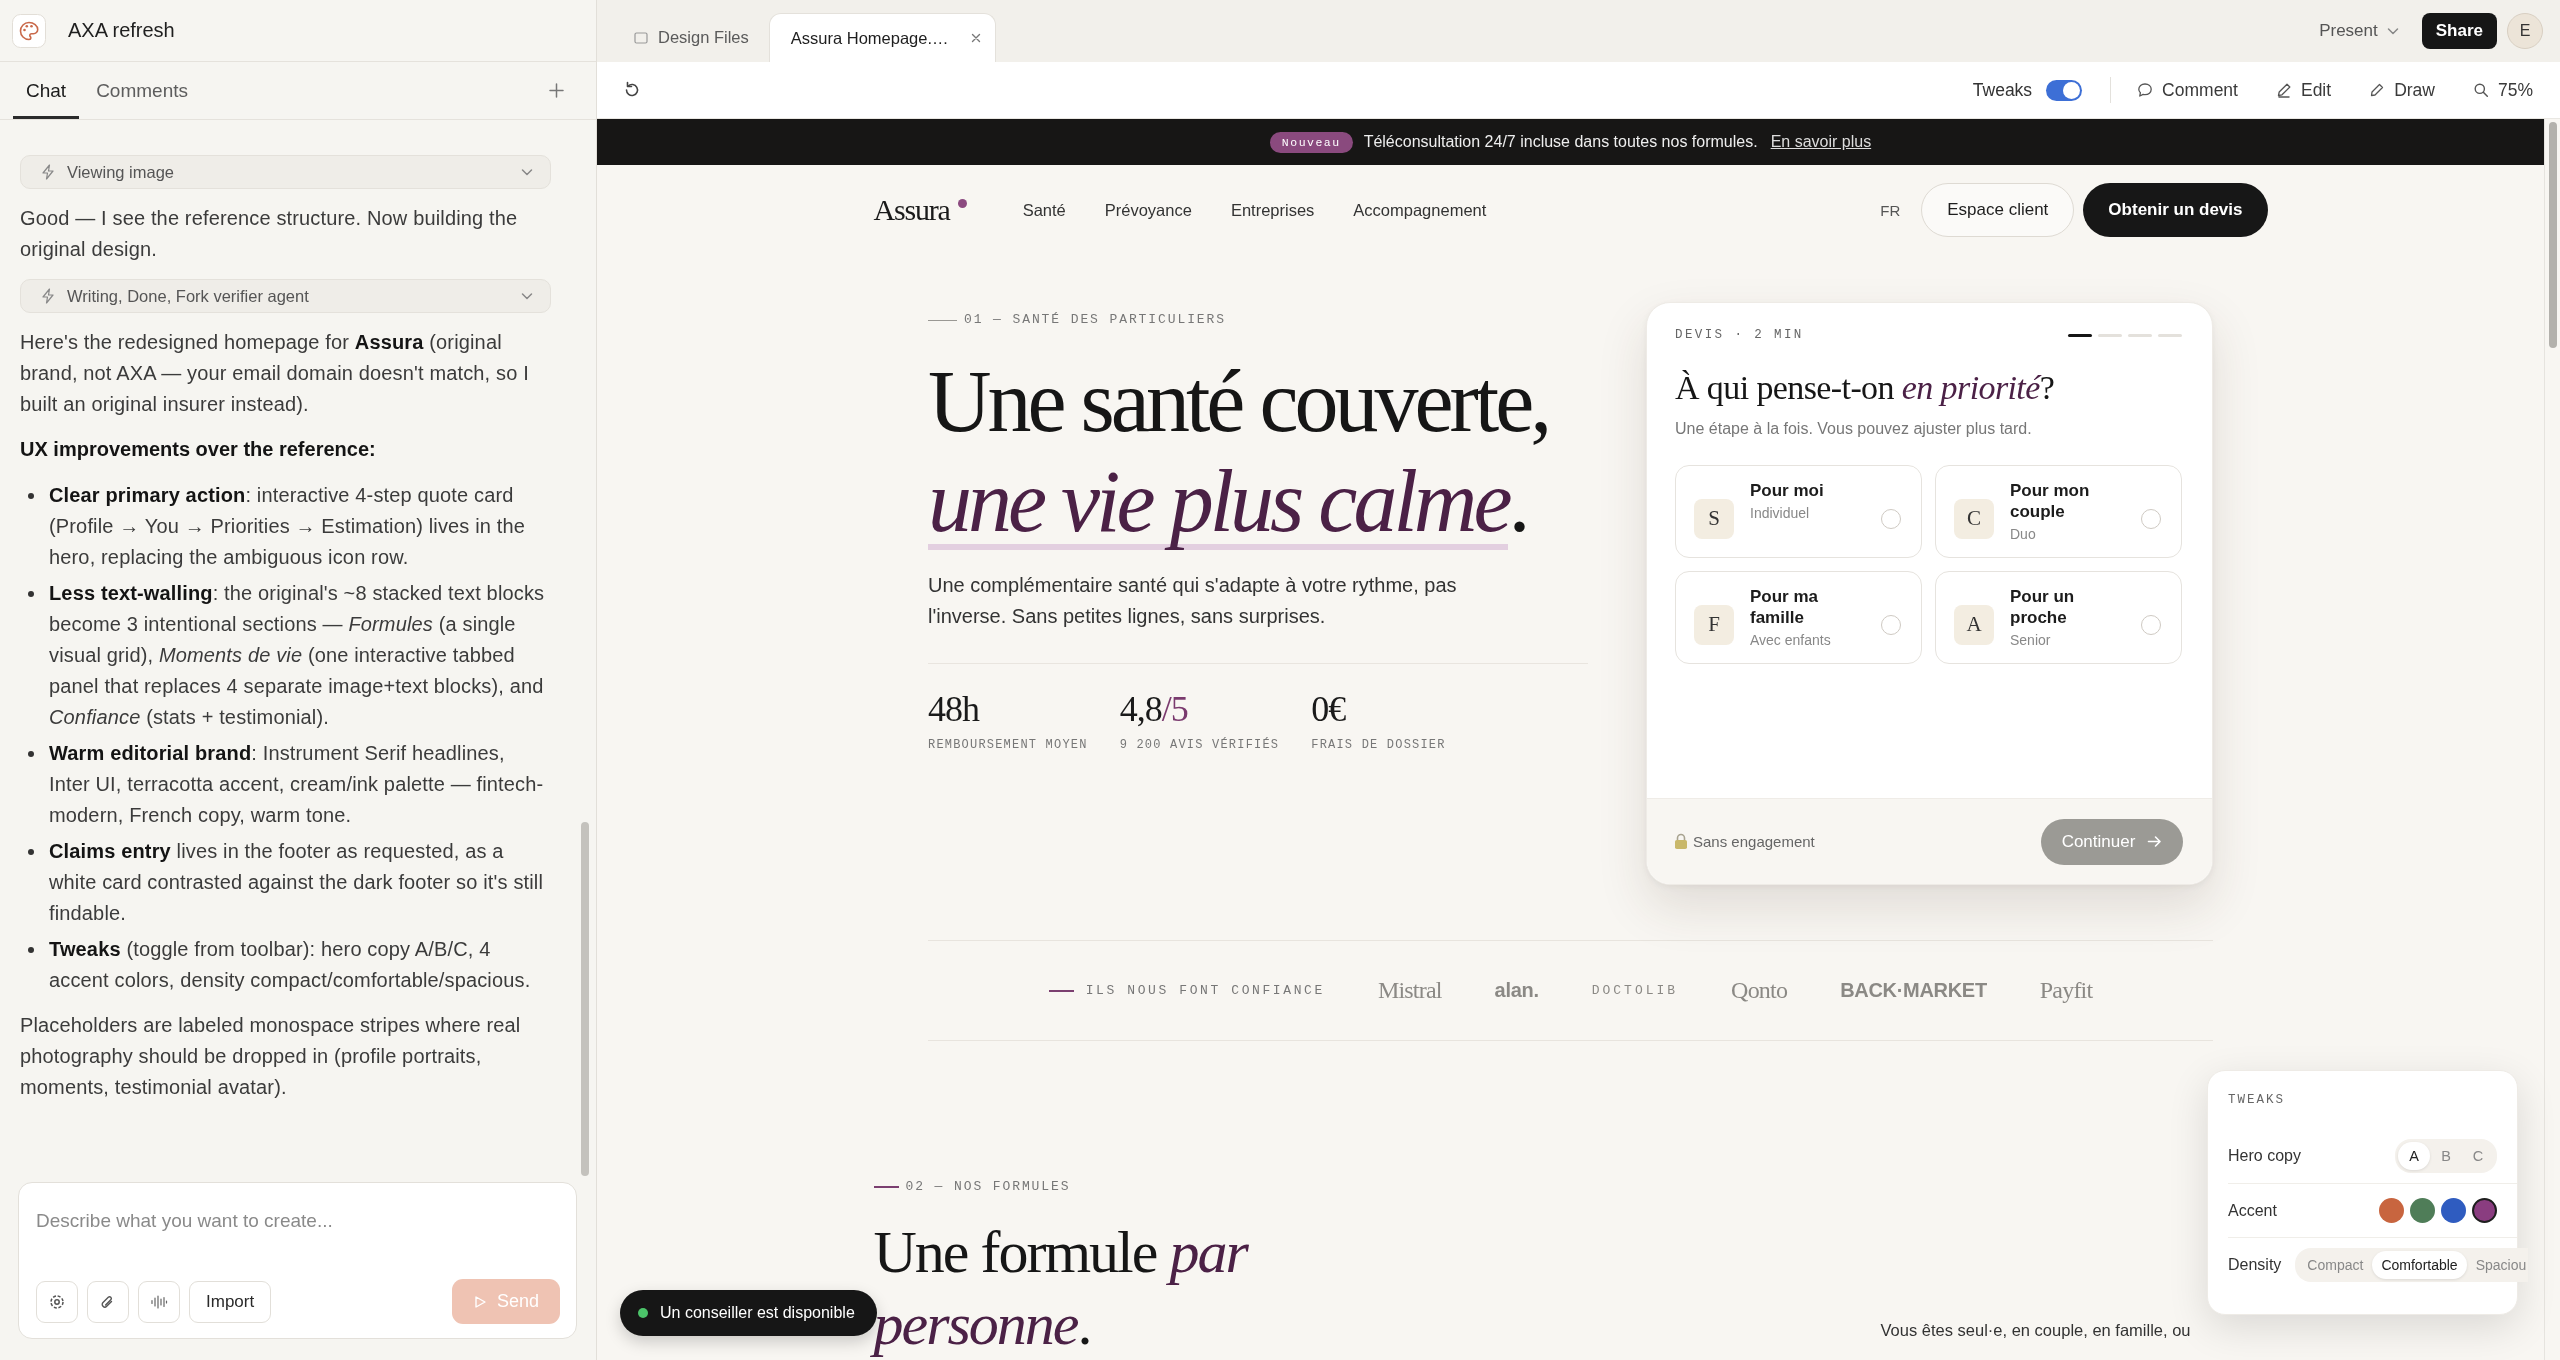  I want to click on chat-message: Good — I see the reference structure. Now building the original design., so click(269, 234).